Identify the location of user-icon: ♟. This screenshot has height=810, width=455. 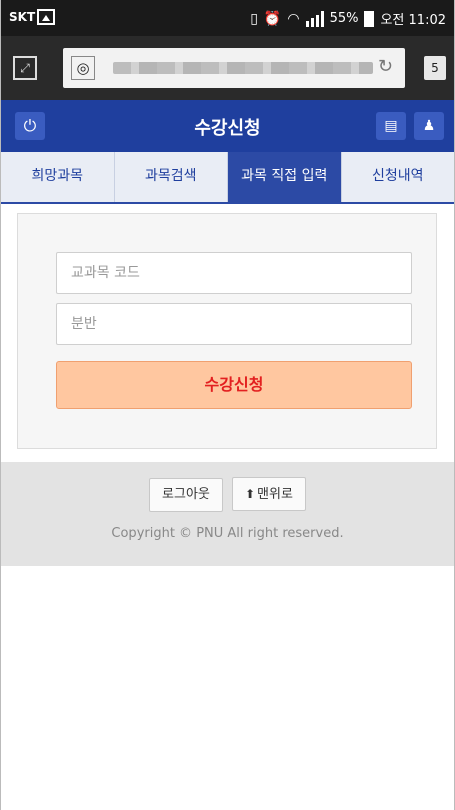
(429, 126).